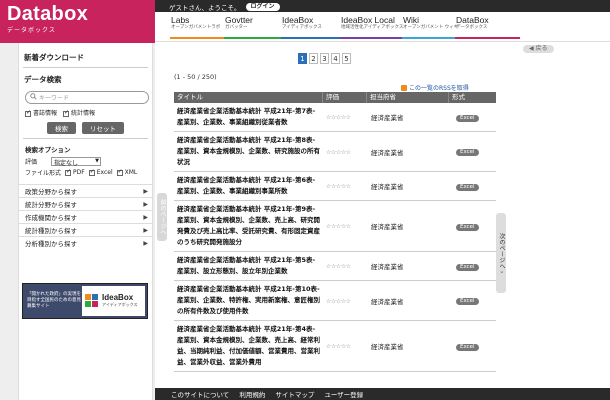  What do you see at coordinates (31, 162) in the screenshot?
I see `rating-label: 評価` at bounding box center [31, 162].